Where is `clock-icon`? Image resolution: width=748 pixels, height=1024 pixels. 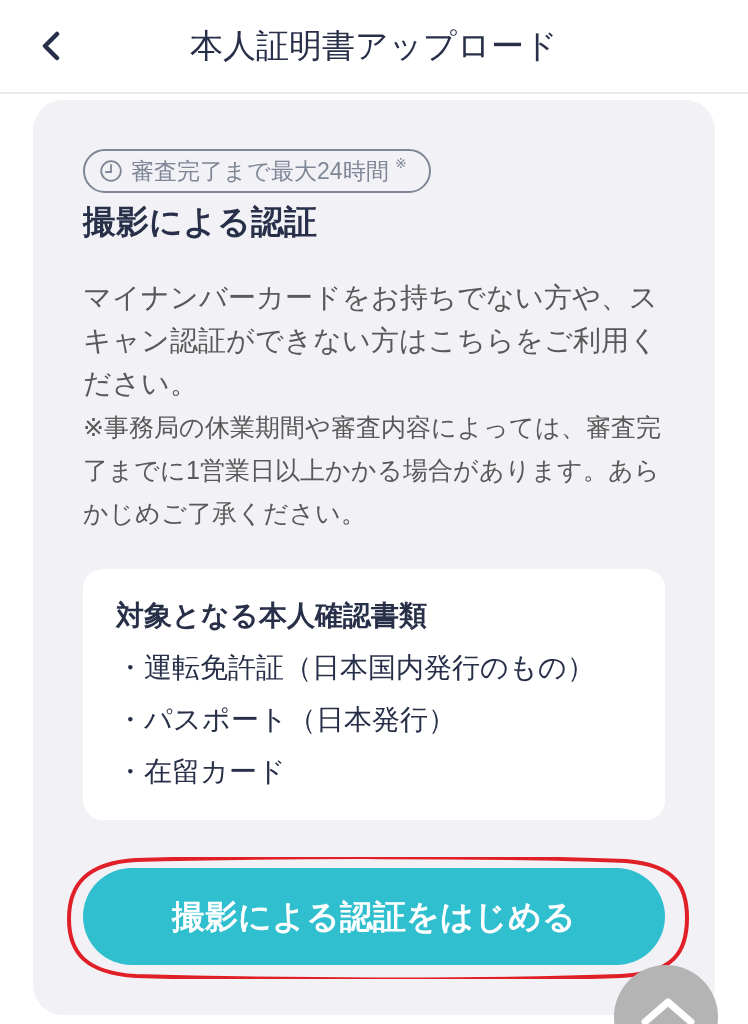 clock-icon is located at coordinates (111, 171).